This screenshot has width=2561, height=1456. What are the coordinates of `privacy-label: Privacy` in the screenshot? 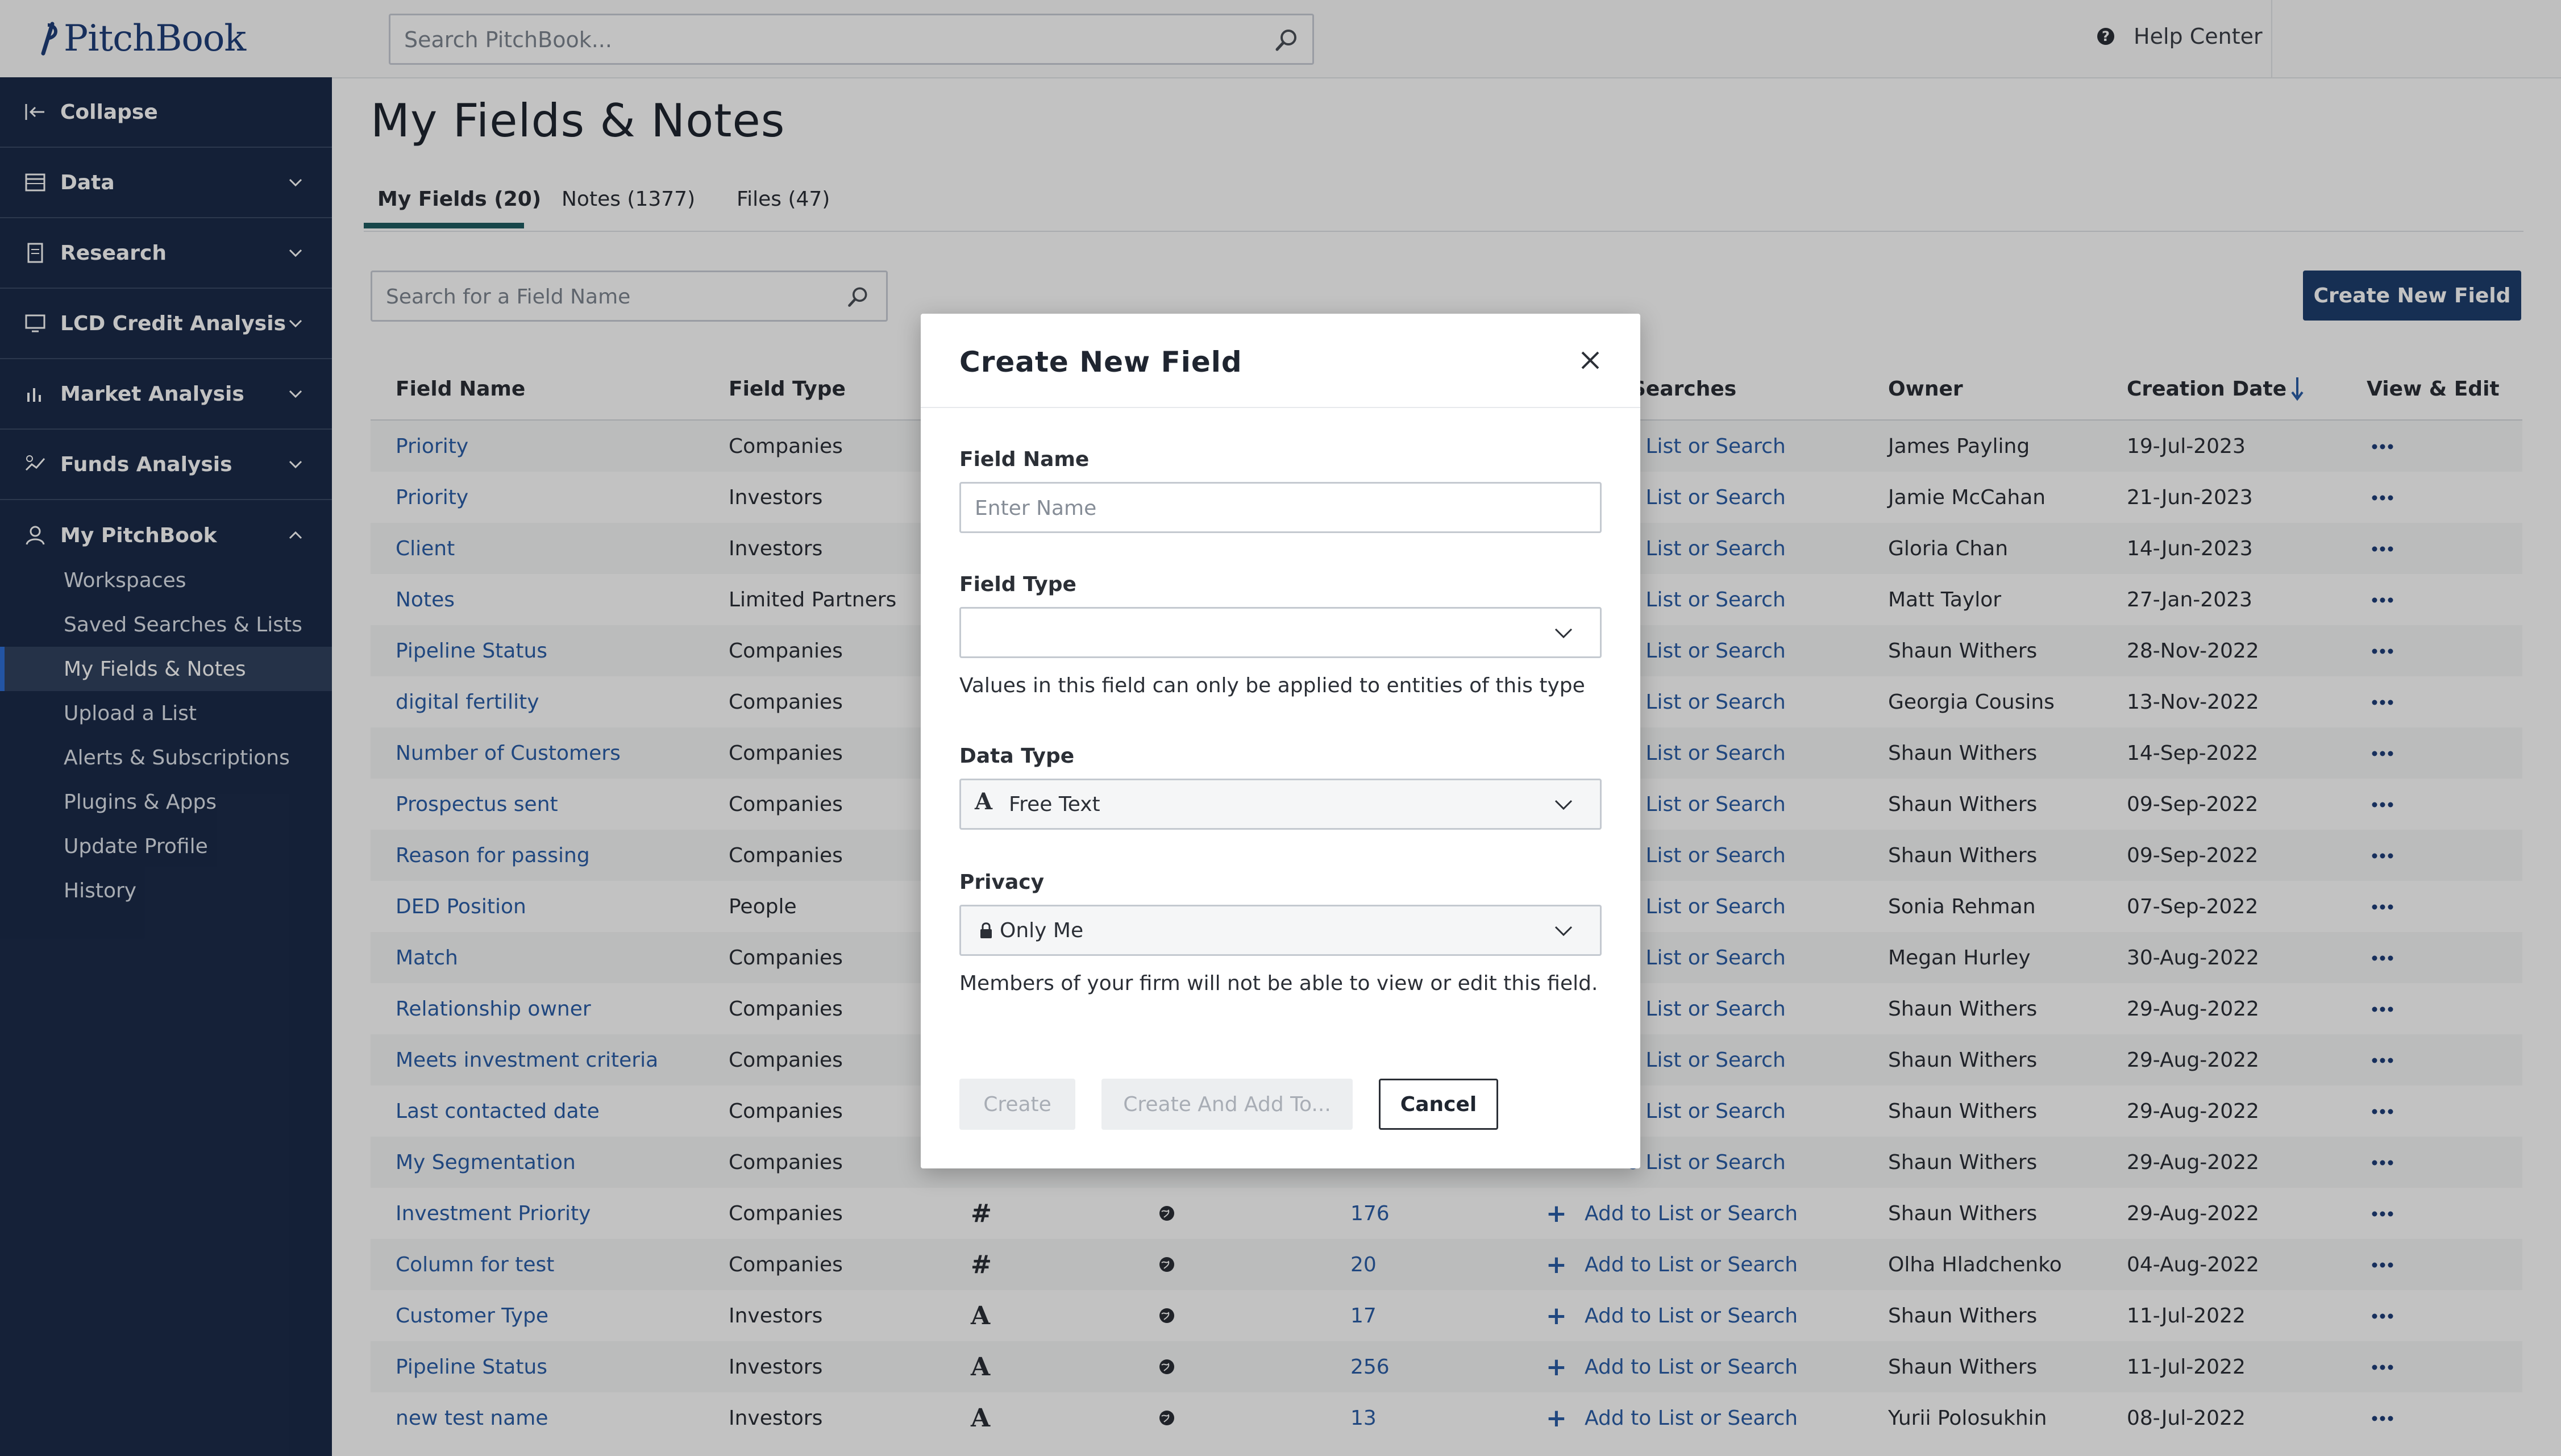 It's located at (1002, 882).